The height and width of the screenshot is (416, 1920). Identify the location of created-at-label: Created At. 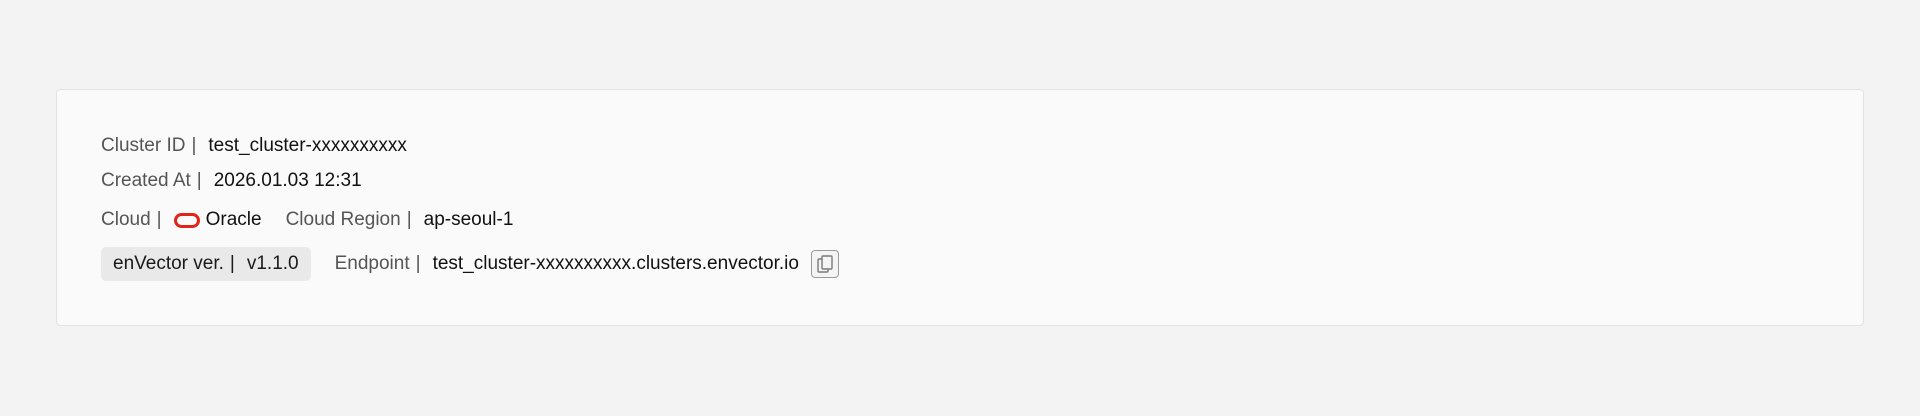
(146, 180).